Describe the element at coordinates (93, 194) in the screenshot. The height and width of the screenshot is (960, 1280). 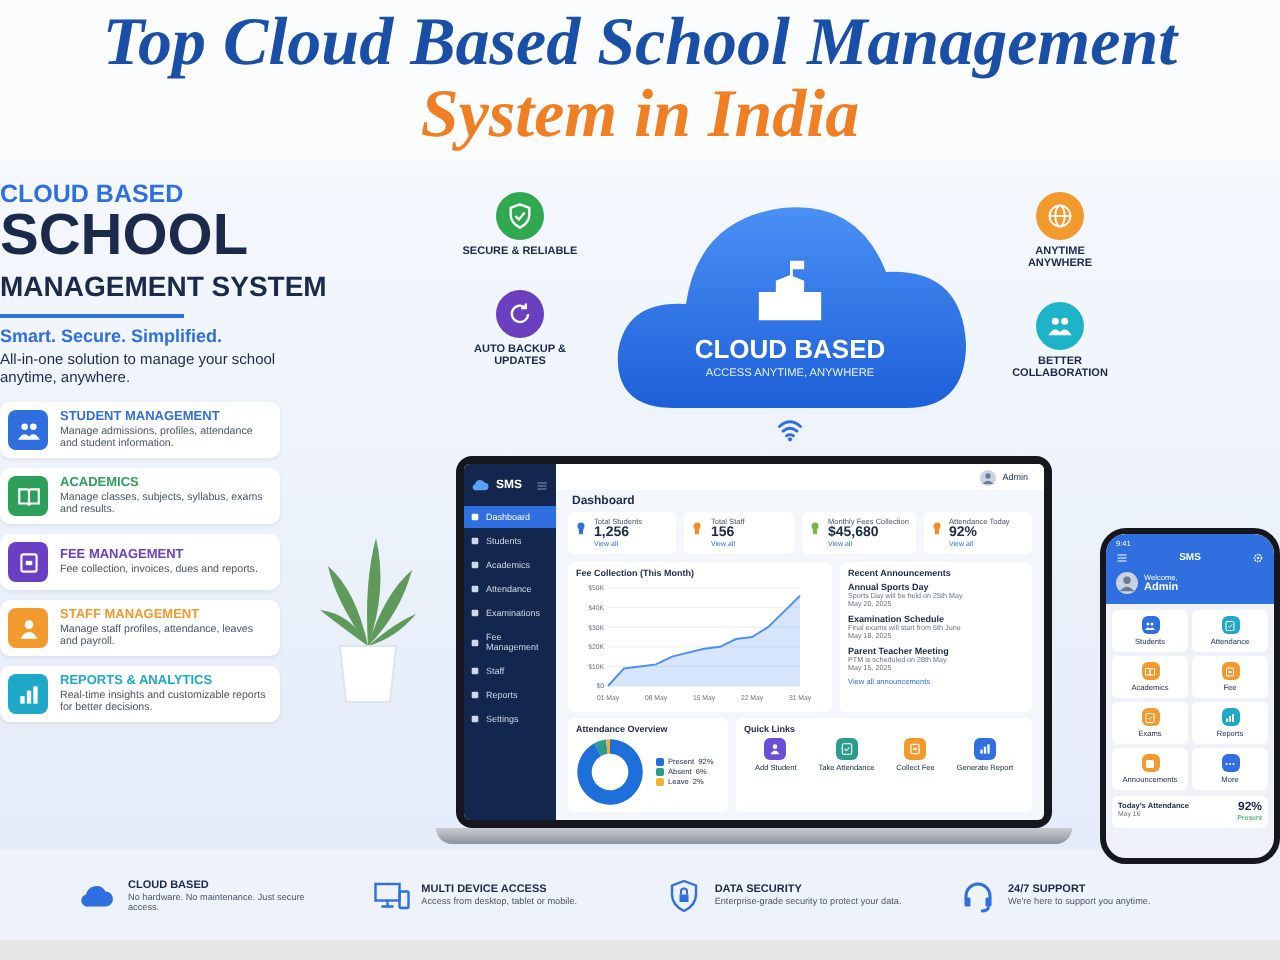
I see `hero-eyebrow: CLOUD BASED` at that location.